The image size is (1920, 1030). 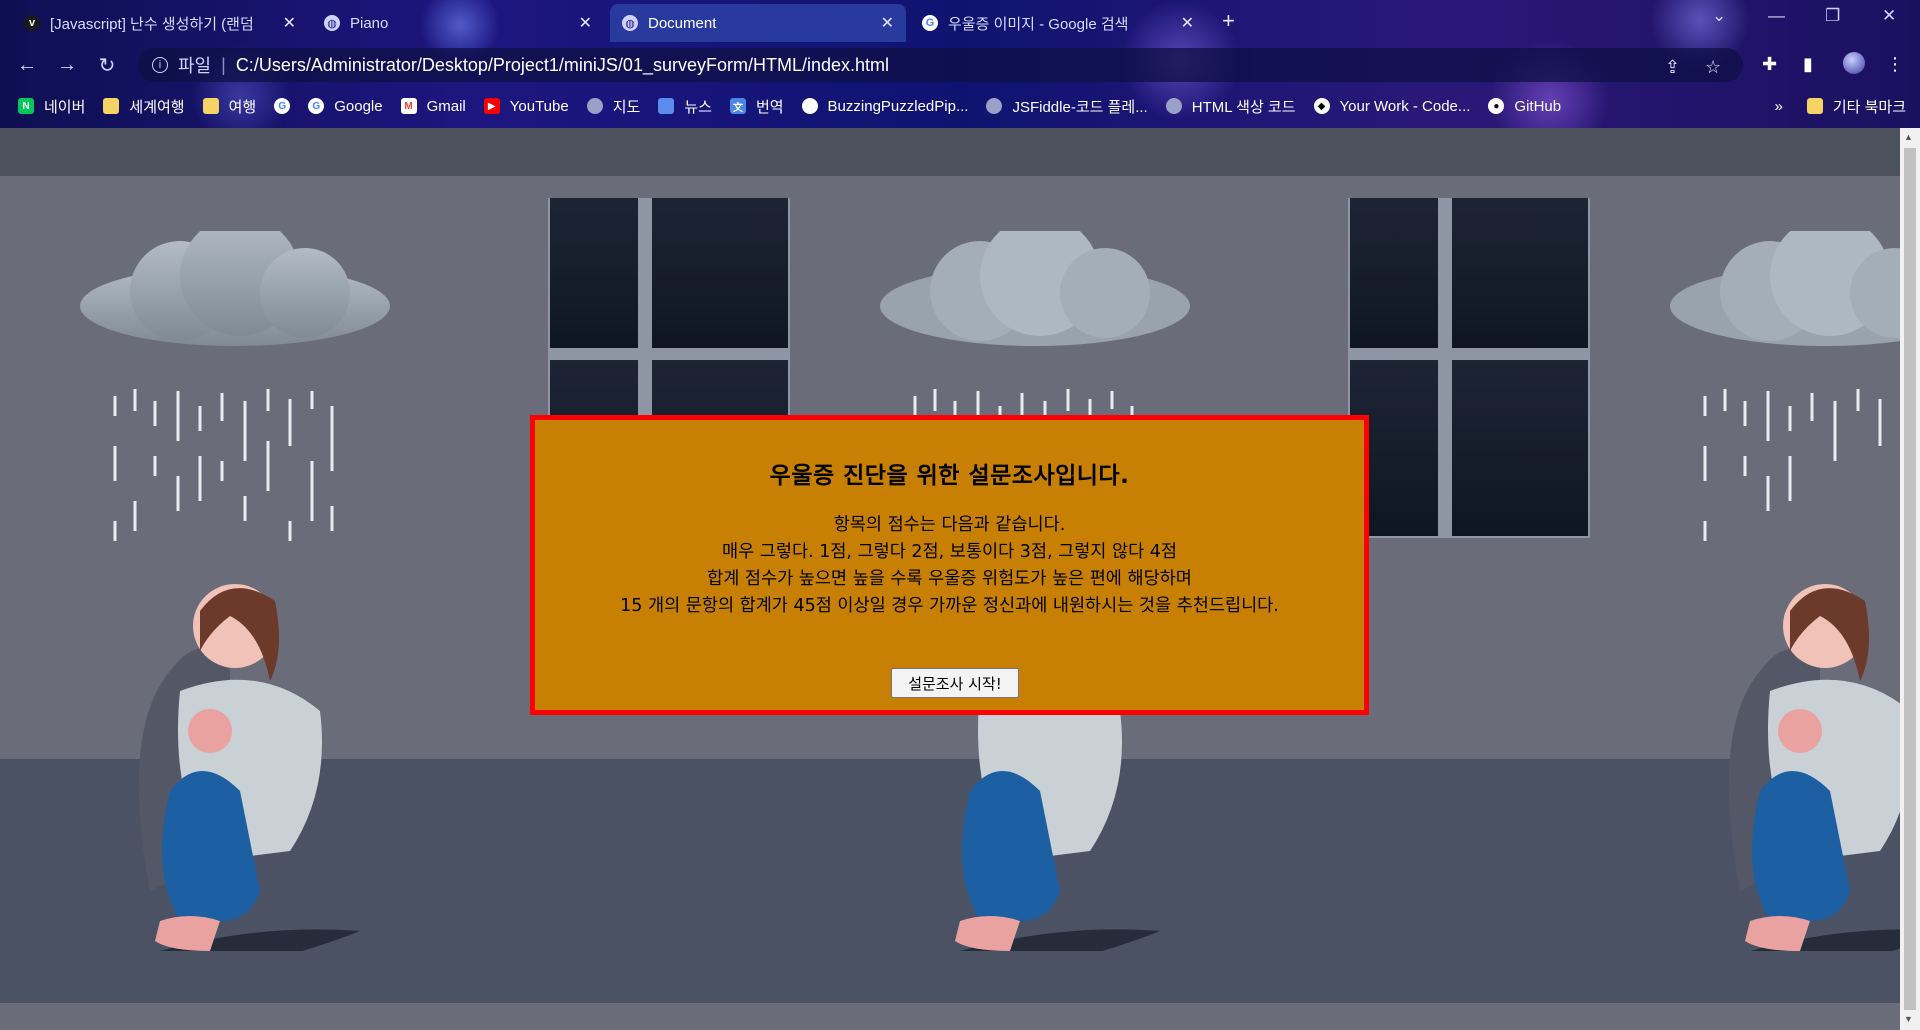 I want to click on bookmark-youtube: ▶ YouTube, so click(x=526, y=106).